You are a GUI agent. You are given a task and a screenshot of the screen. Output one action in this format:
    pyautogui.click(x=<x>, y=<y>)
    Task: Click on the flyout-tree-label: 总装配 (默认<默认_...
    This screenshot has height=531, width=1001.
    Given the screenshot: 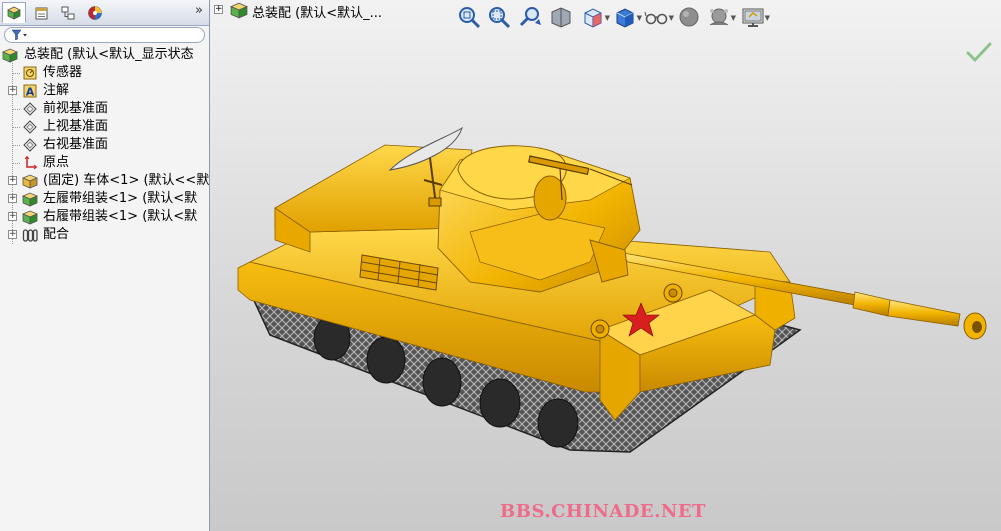 What is the action you would take?
    pyautogui.click(x=317, y=13)
    